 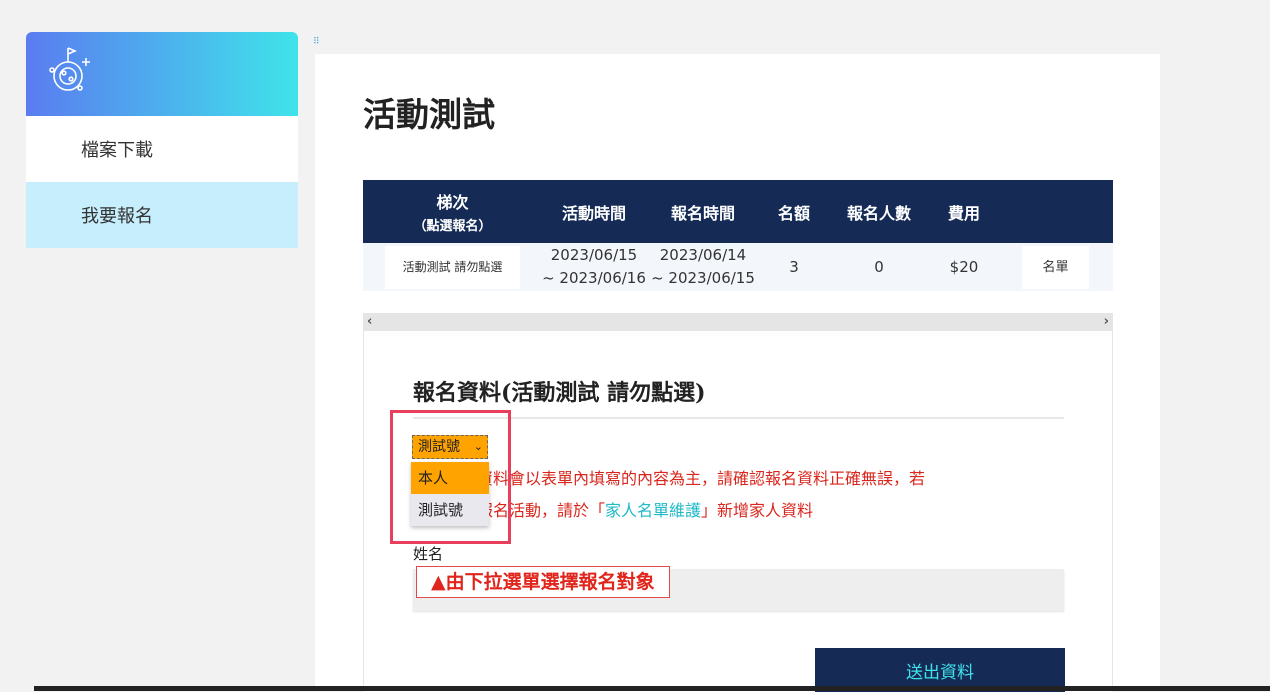 What do you see at coordinates (963, 213) in the screenshot?
I see `header-fee: 費用` at bounding box center [963, 213].